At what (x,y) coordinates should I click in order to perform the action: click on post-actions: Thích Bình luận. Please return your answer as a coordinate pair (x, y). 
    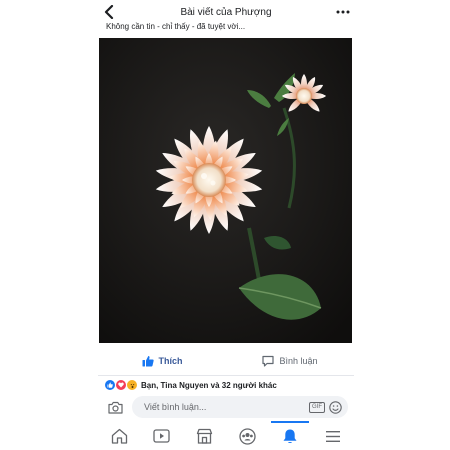
    Looking at the image, I should click on (226, 361).